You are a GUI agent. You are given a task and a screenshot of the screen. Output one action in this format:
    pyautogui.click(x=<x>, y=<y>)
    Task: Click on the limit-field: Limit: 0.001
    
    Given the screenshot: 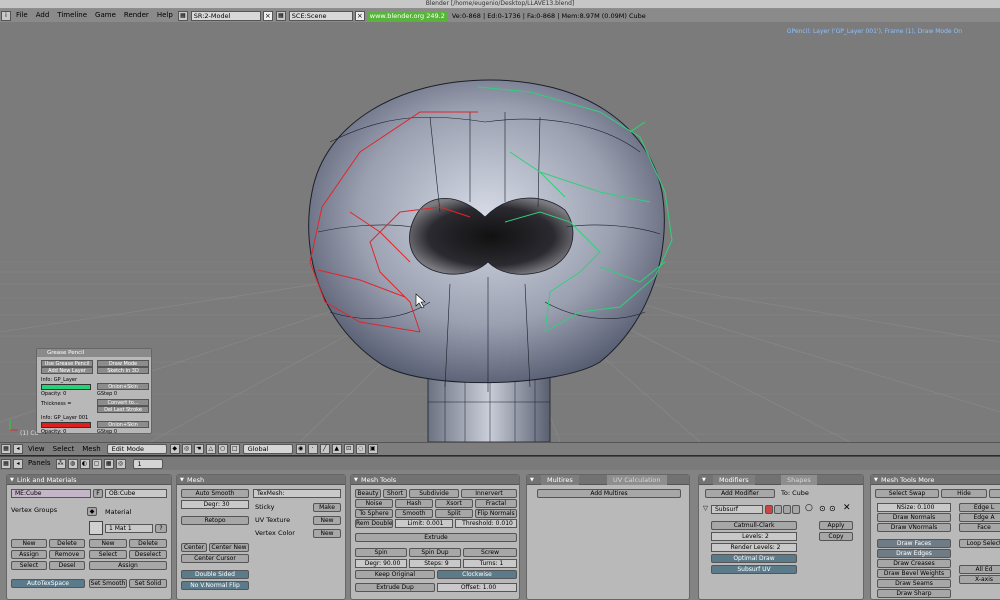 What is the action you would take?
    pyautogui.click(x=424, y=523)
    